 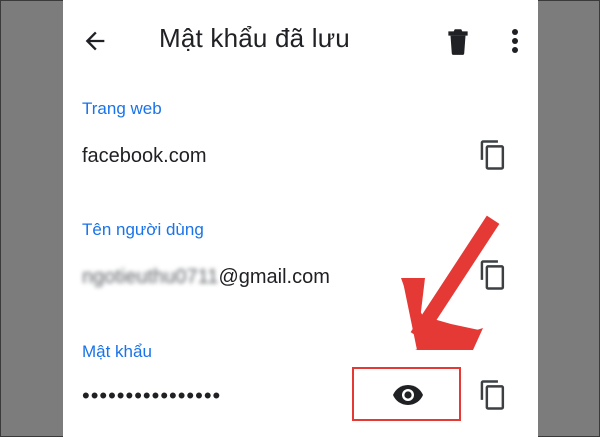 I want to click on website-value: facebook.com, so click(x=144, y=156).